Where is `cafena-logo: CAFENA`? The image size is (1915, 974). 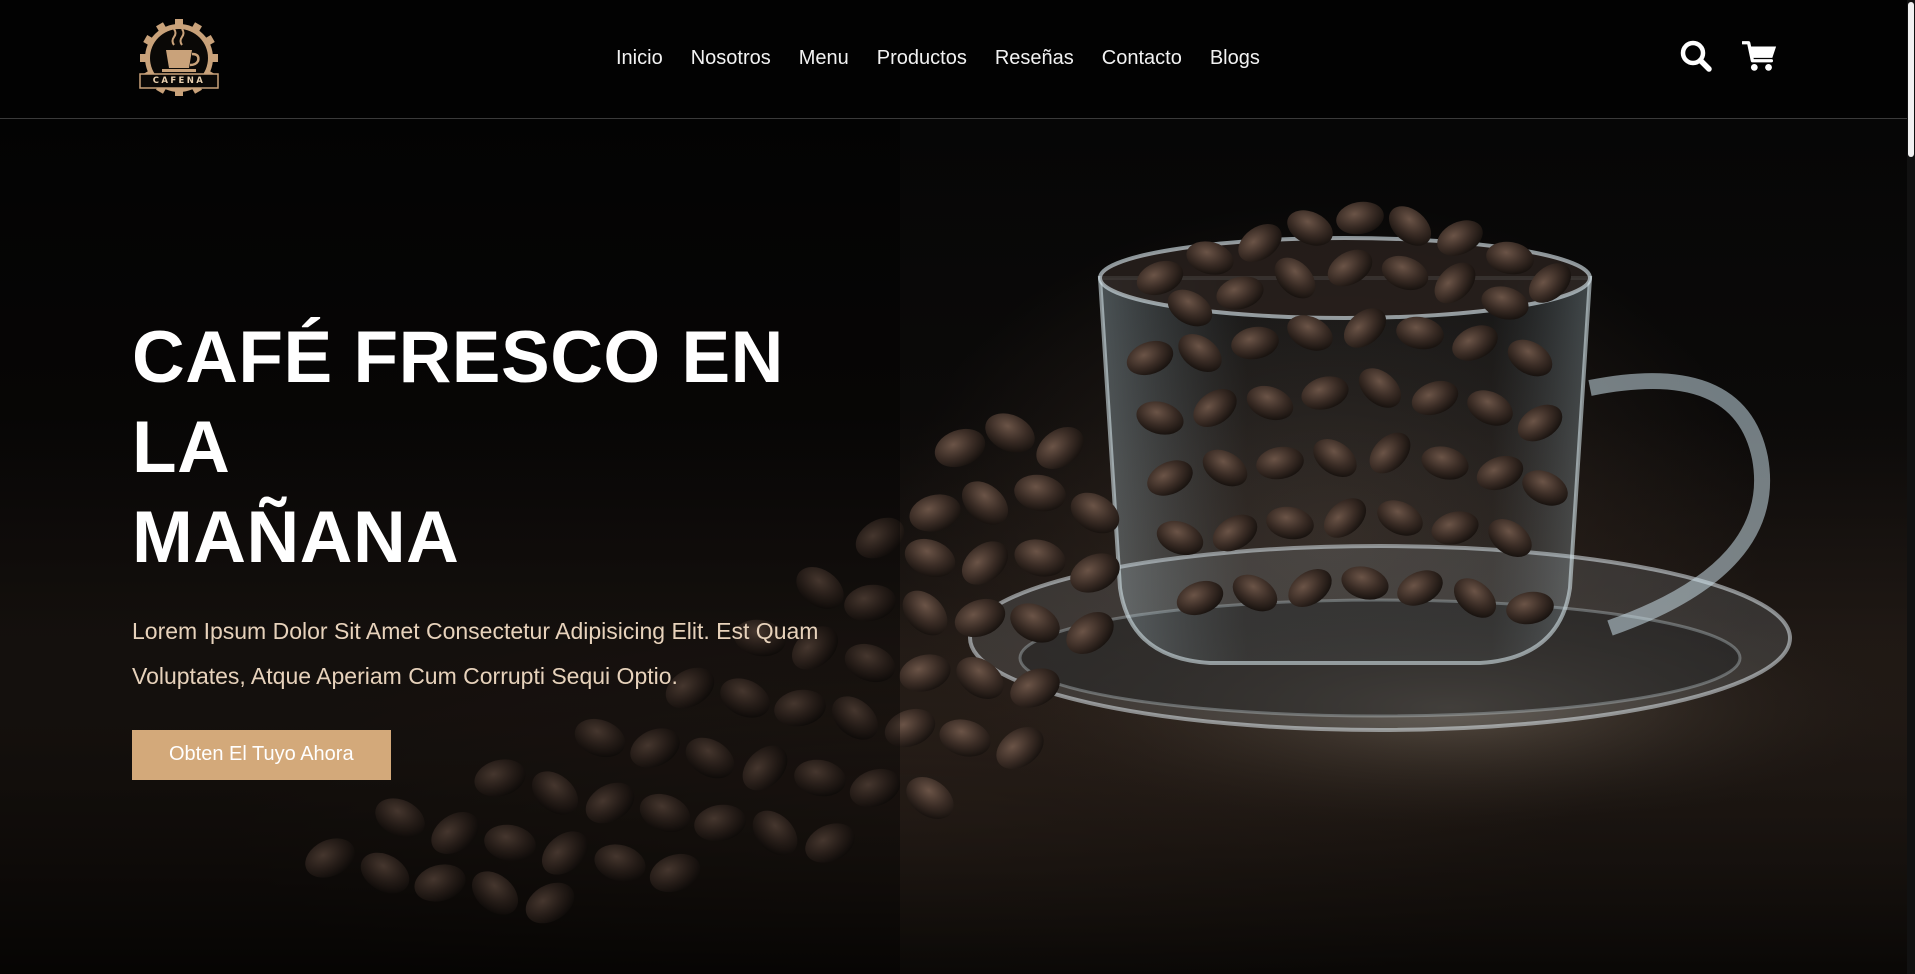
cafena-logo: CAFENA is located at coordinates (179, 57).